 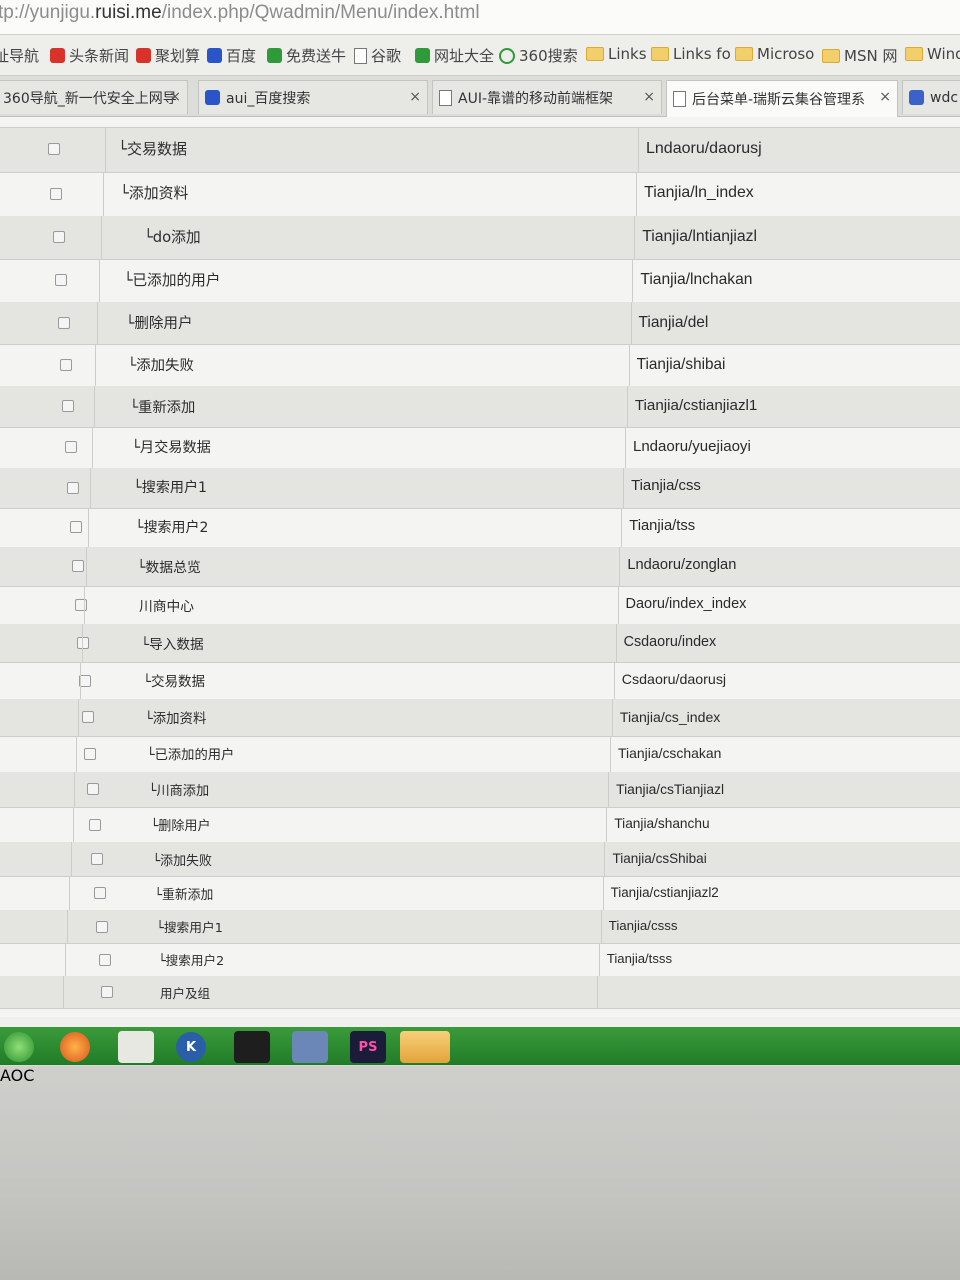 What do you see at coordinates (480, 194) in the screenshot?
I see `table-row: └添加资料 Tianjia/ln_index` at bounding box center [480, 194].